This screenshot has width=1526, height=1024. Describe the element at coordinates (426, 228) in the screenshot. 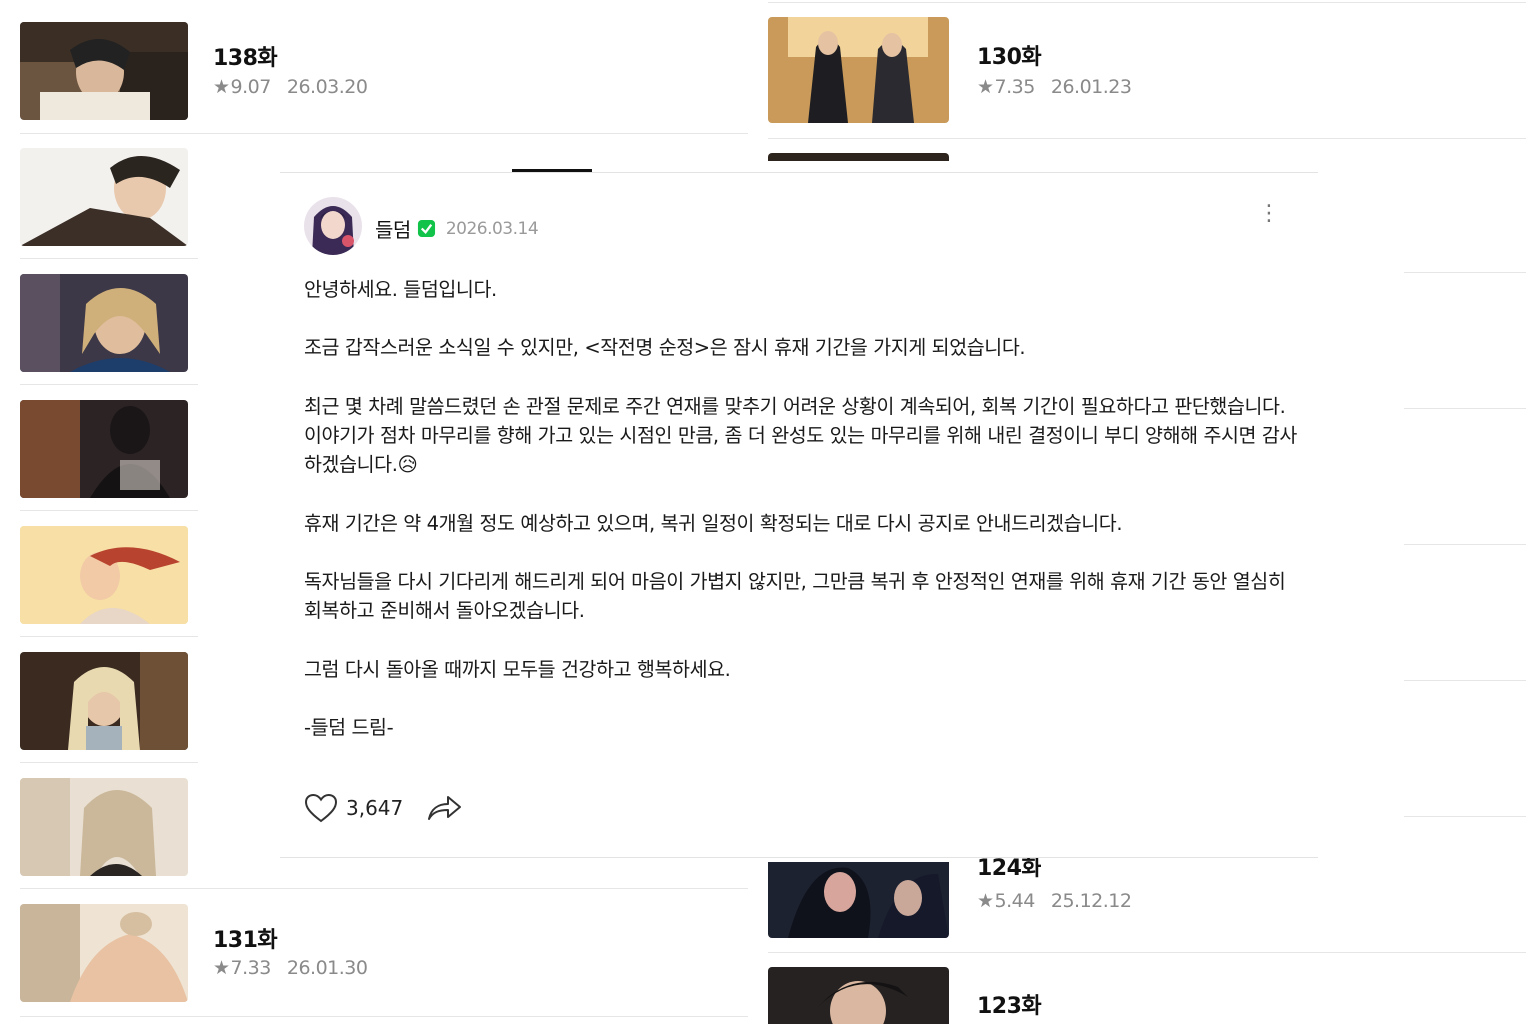

I see `verified-badge-icon` at that location.